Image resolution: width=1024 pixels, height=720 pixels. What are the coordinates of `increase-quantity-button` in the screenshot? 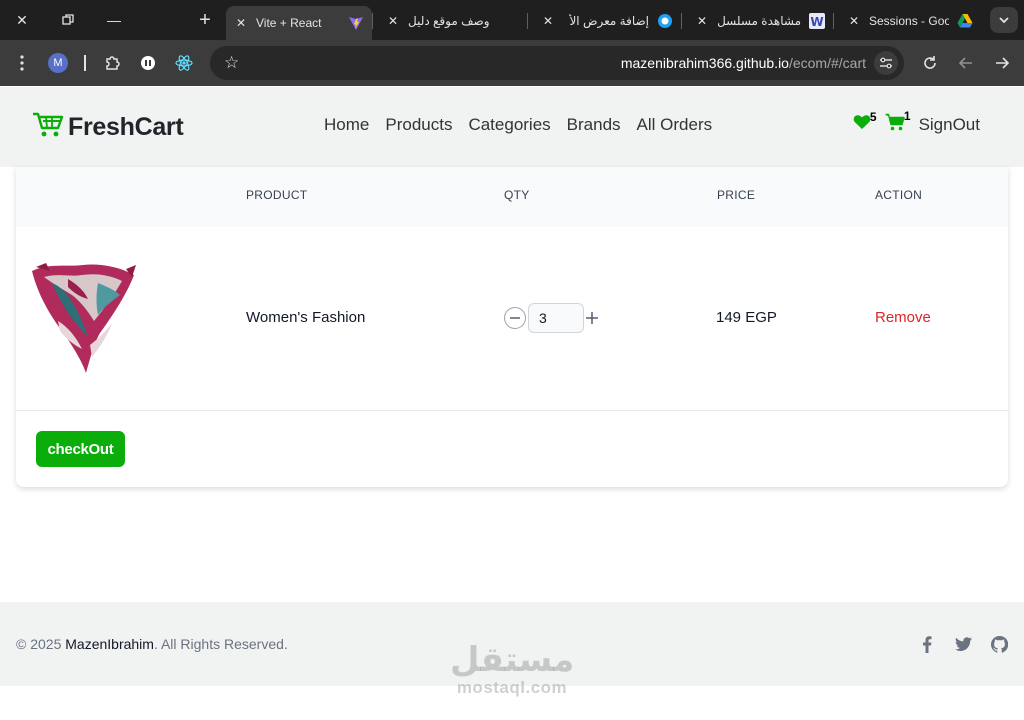 It's located at (592, 318).